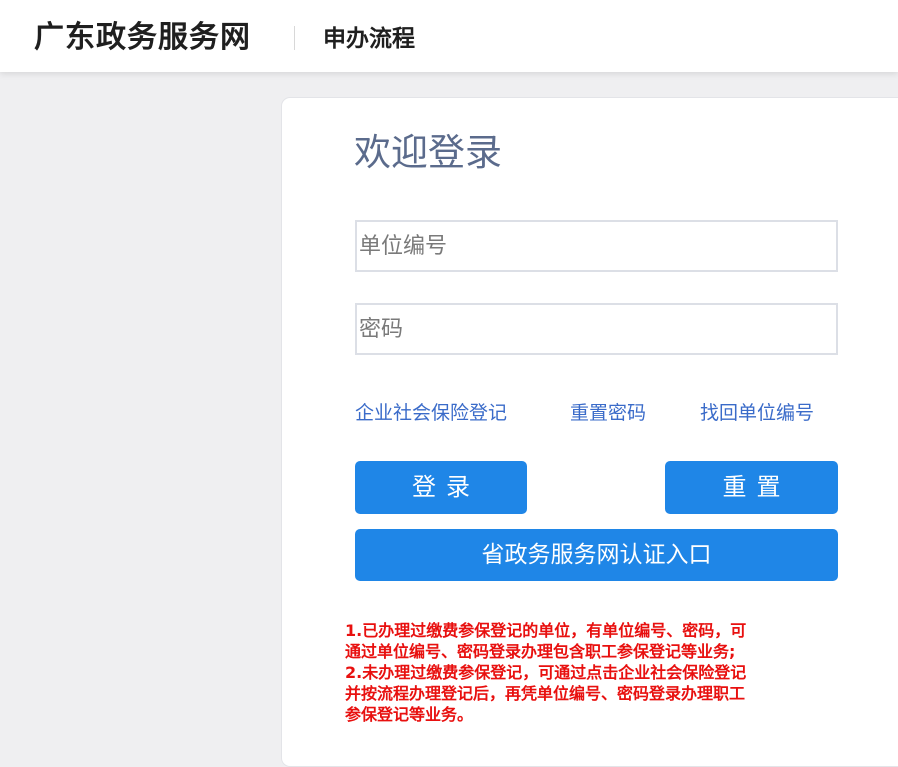  I want to click on password-input, so click(596, 329).